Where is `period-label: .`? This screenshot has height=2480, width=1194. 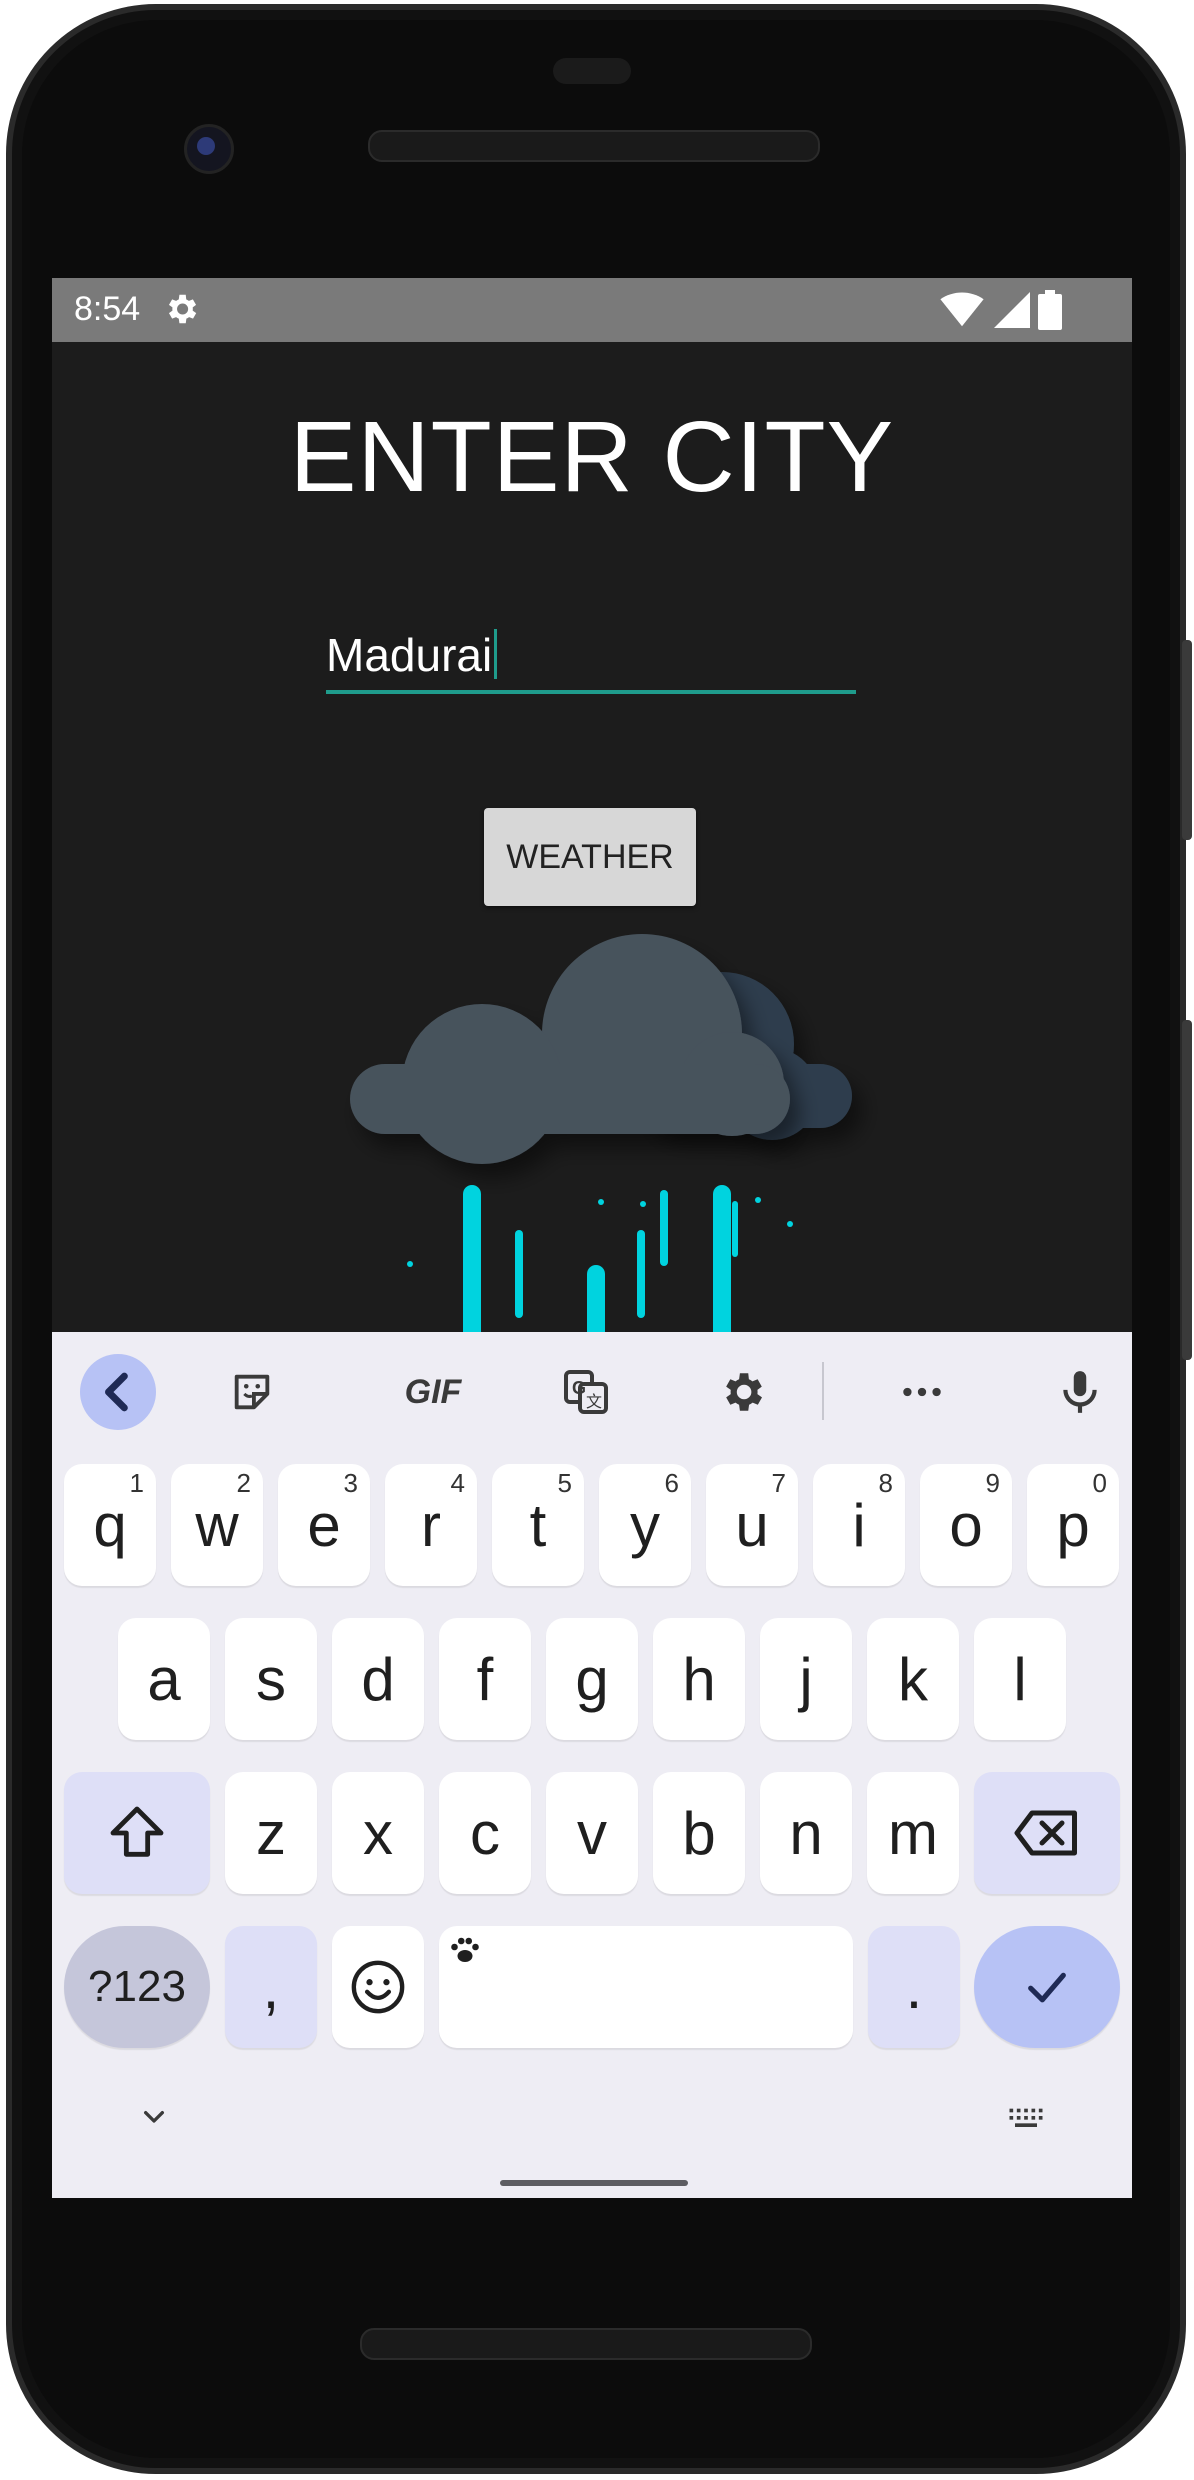
period-label: . is located at coordinates (914, 1987).